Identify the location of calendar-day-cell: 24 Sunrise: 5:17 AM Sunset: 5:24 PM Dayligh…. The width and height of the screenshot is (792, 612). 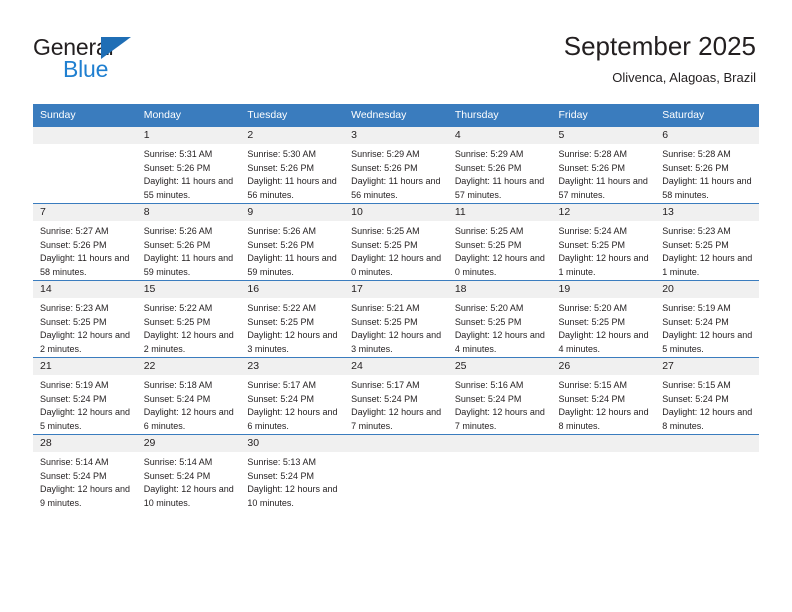
(396, 396).